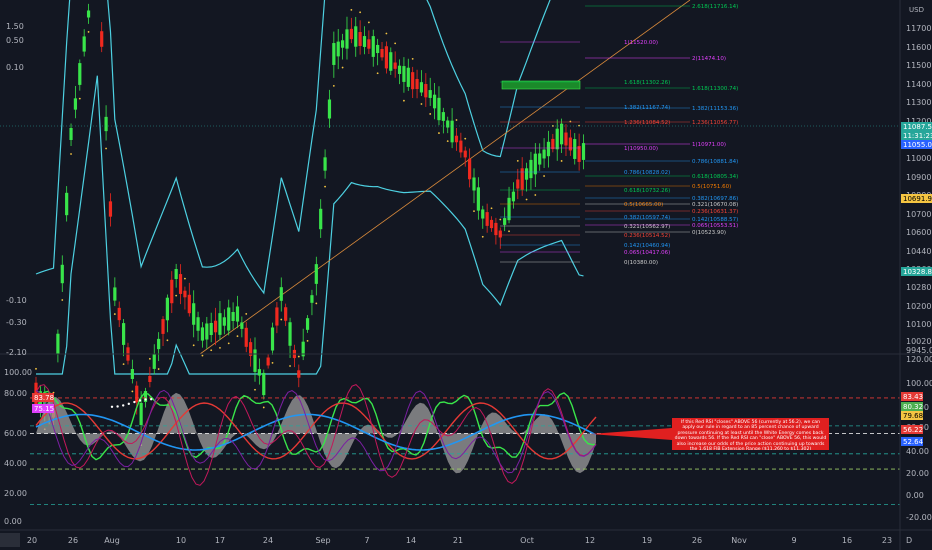 This screenshot has height=550, width=932. I want to click on osc-right-tag-label: 56.22, so click(913, 430).